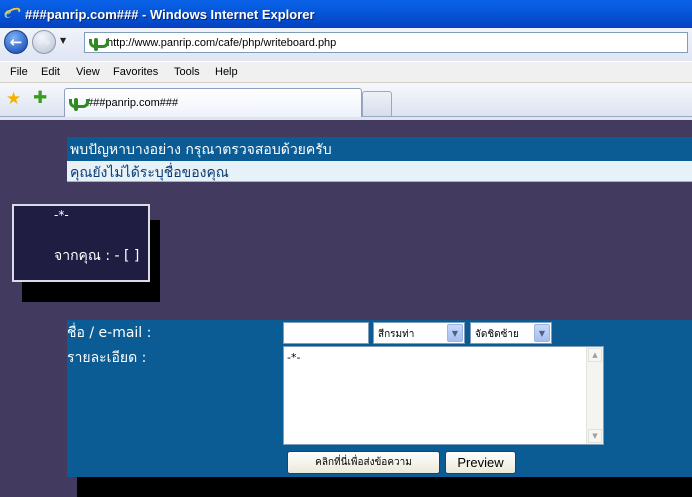  Describe the element at coordinates (107, 358) in the screenshot. I see `detail-label: รายละเอียด :` at that location.